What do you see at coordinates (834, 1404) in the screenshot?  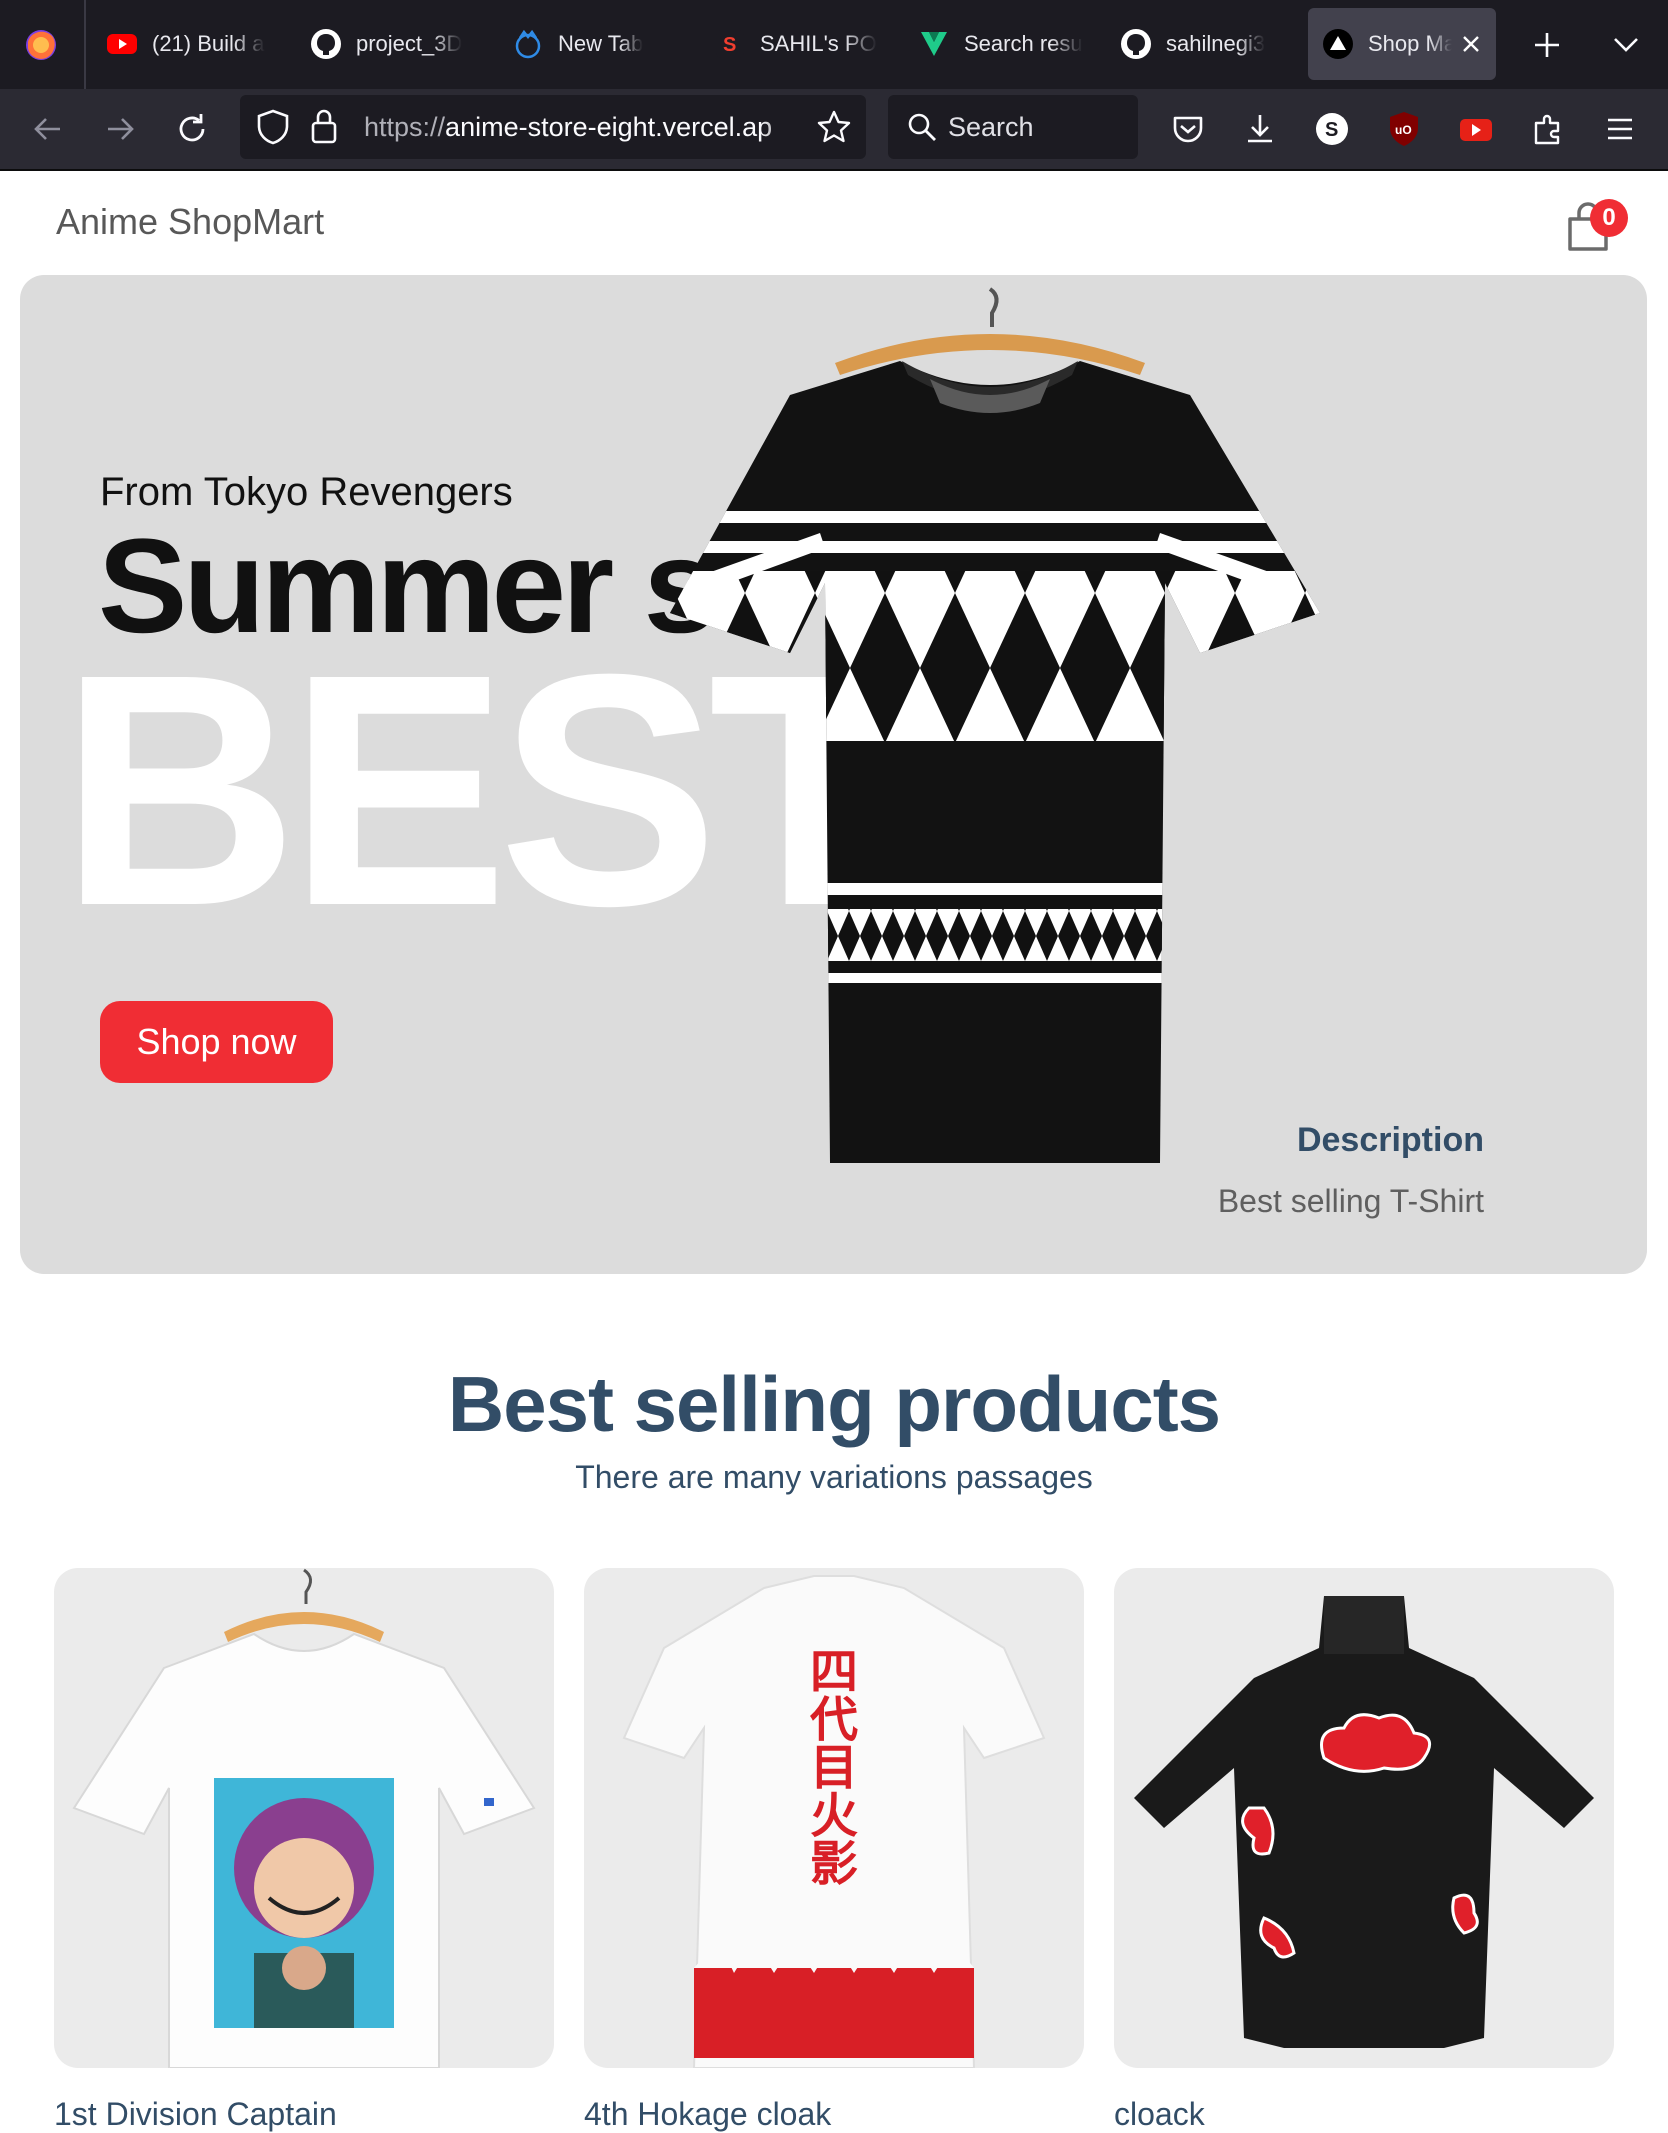 I see `section-title: Best selling products` at bounding box center [834, 1404].